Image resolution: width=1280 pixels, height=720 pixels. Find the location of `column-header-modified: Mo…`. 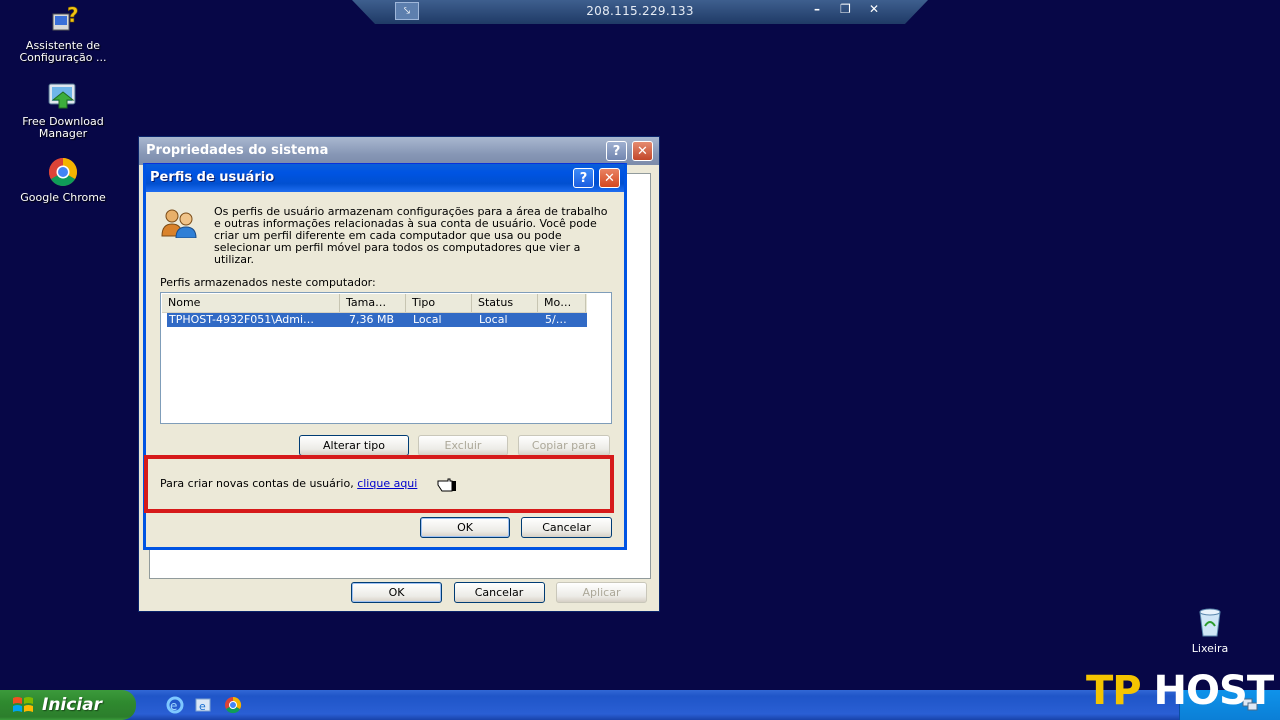

column-header-modified: Mo… is located at coordinates (562, 303).